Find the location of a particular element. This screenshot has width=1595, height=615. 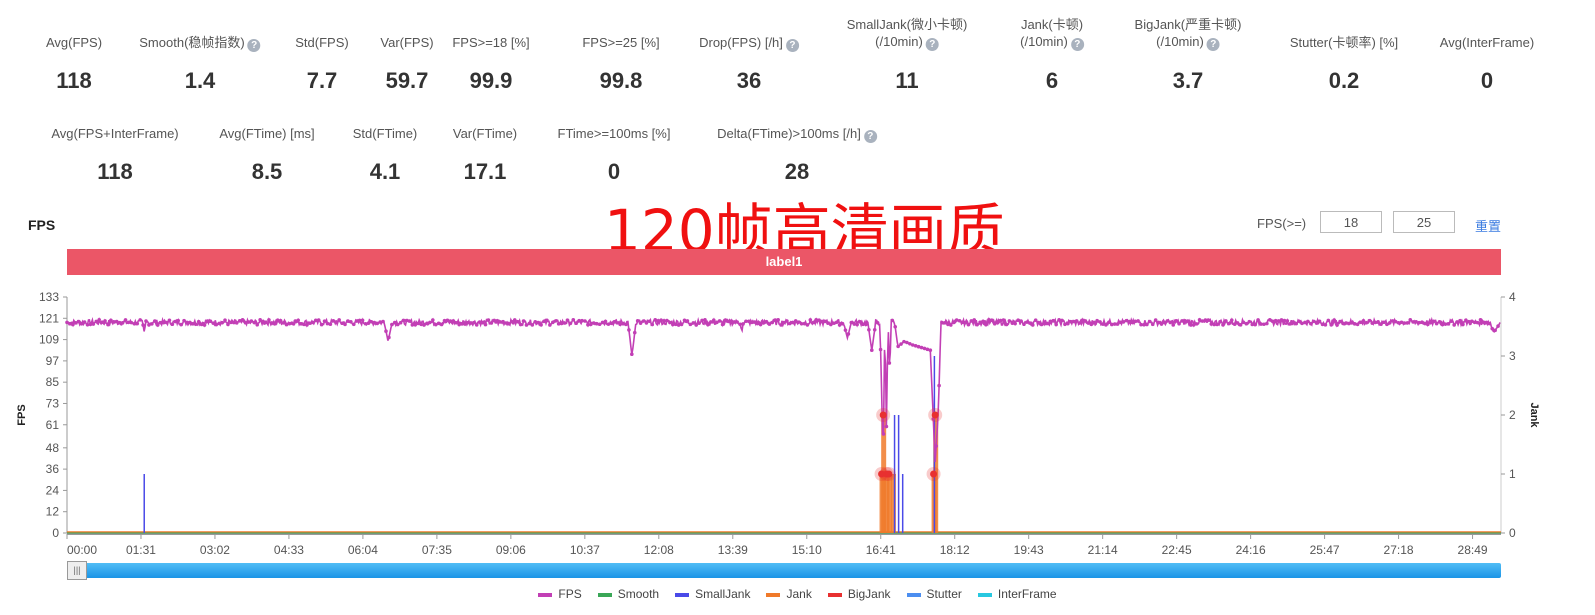

legend-item-fps: FPS is located at coordinates (560, 594).